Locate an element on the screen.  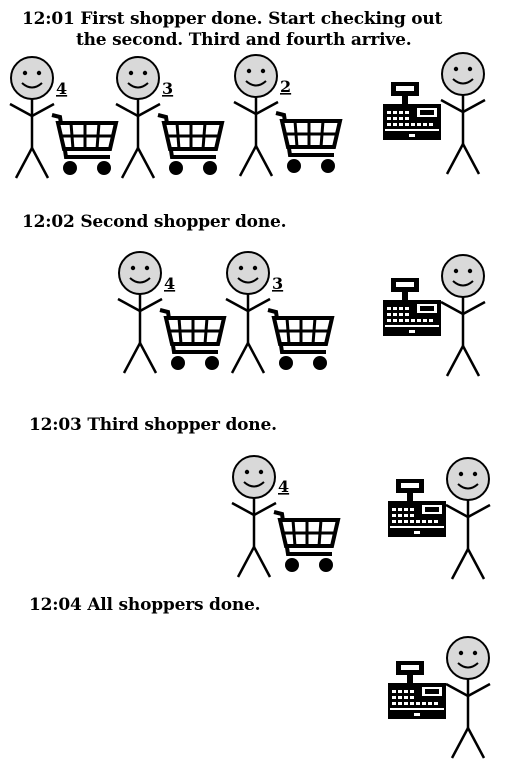
shopper-number: 2 is located at coordinates (285, 86).